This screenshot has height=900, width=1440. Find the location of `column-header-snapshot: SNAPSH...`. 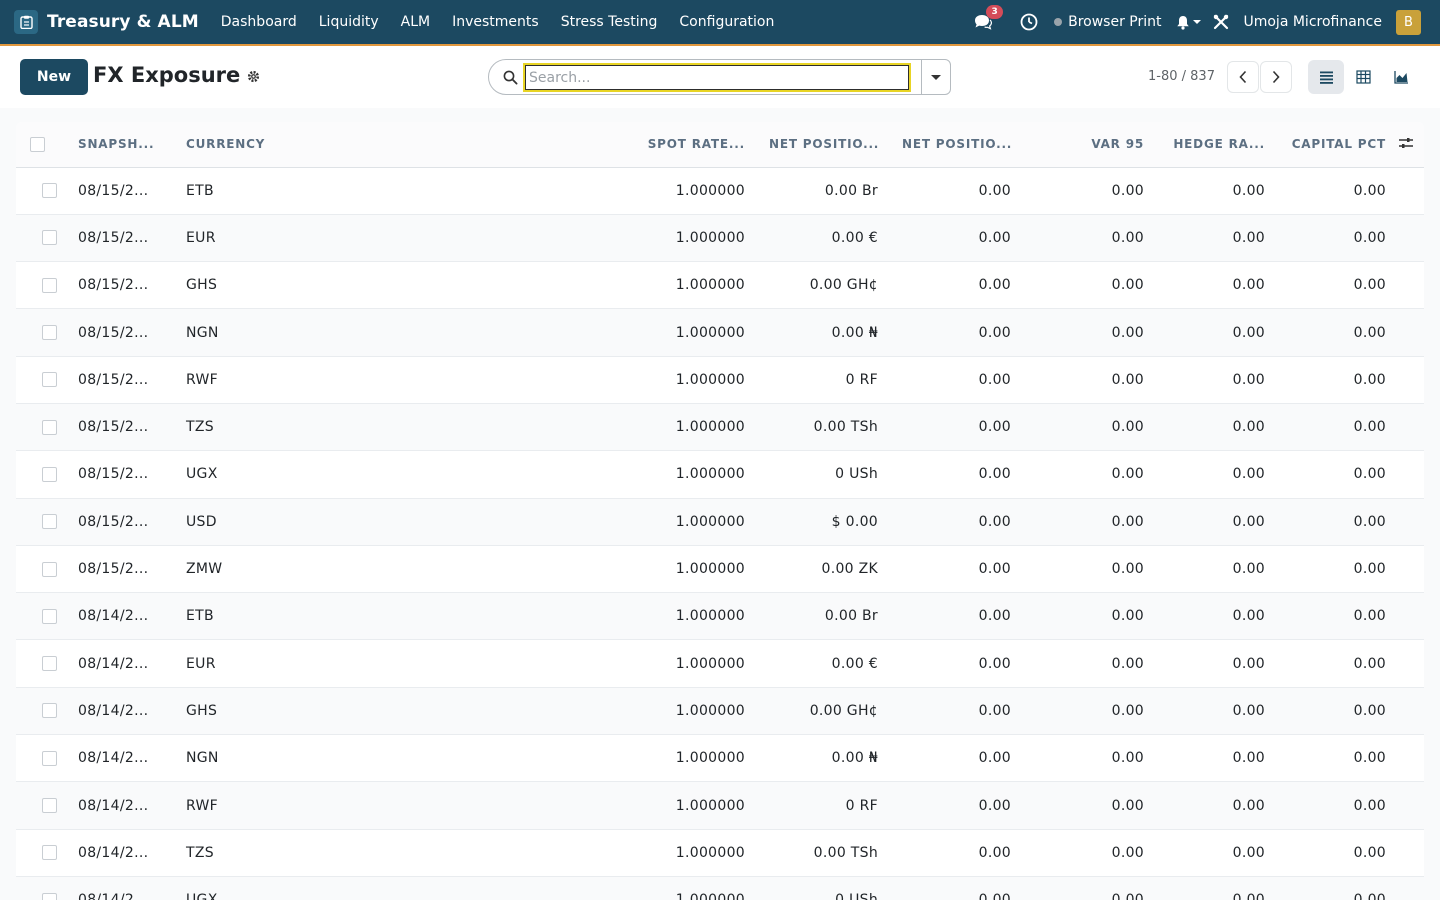

column-header-snapshot: SNAPSH... is located at coordinates (120, 144).